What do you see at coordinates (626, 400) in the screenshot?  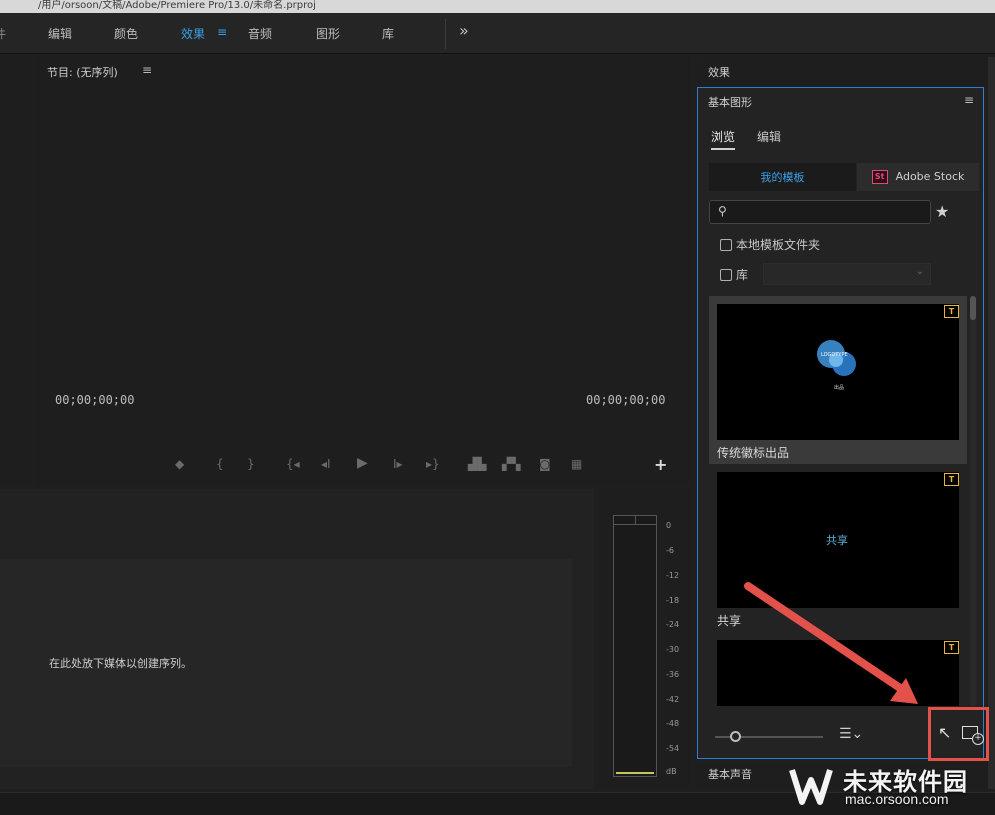 I see `program-timecode-duration: 00;00;00;00` at bounding box center [626, 400].